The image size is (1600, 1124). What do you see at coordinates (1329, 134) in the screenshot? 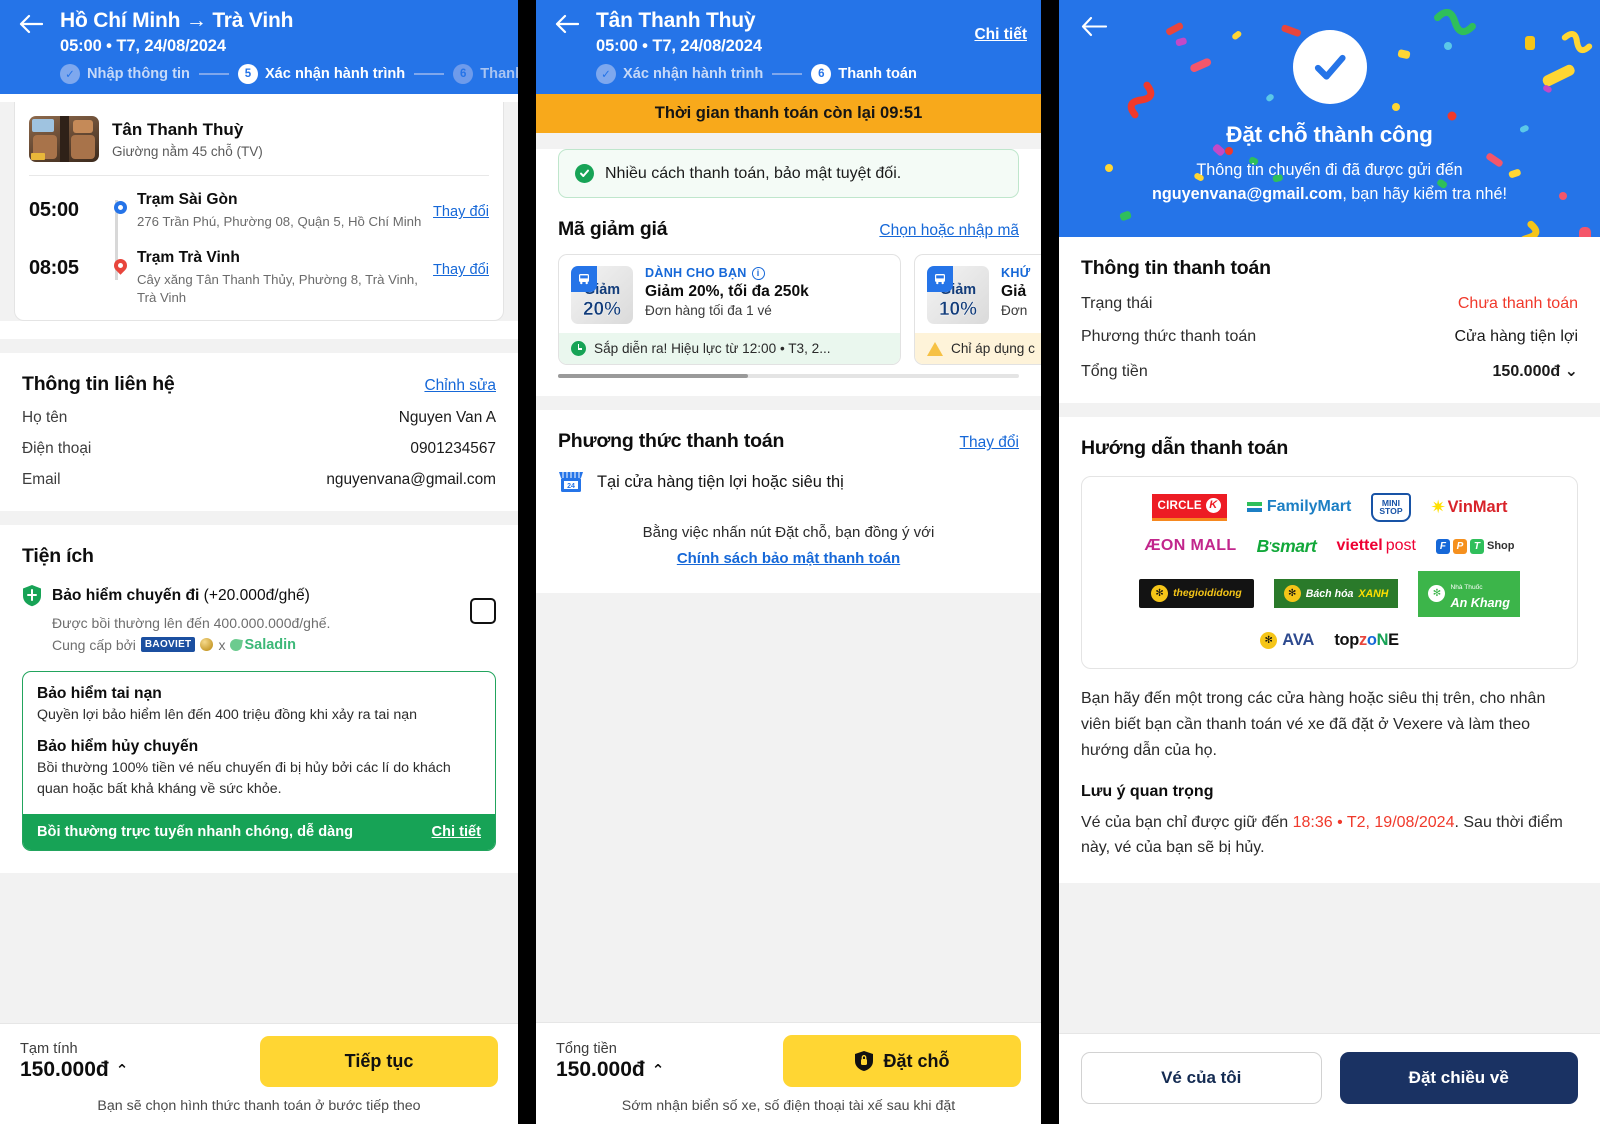
I see `success-title: Đặt chỗ thành công` at bounding box center [1329, 134].